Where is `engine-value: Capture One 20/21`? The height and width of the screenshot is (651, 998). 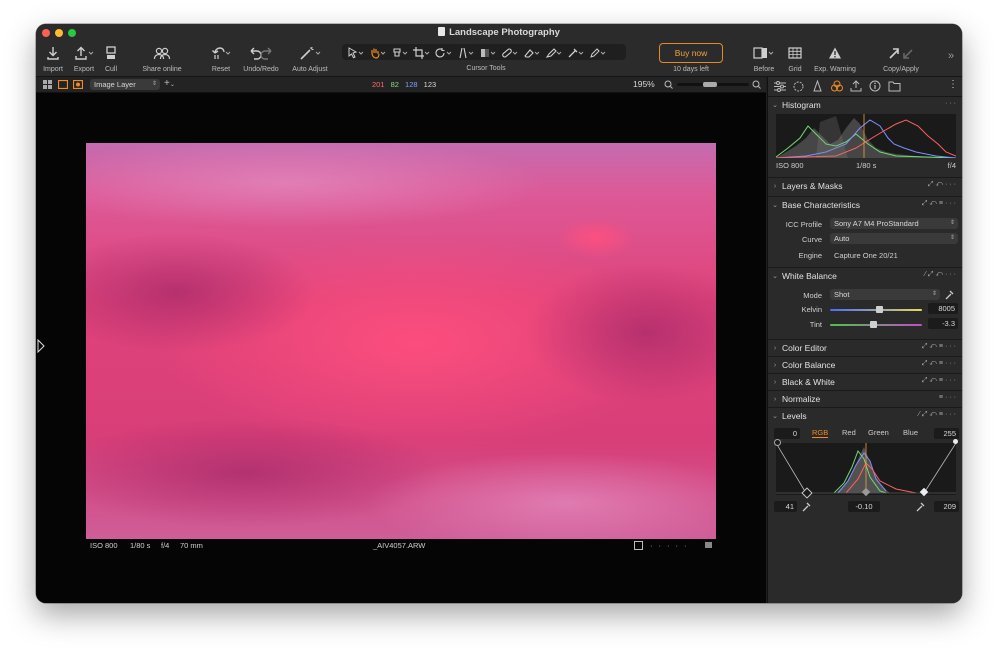 engine-value: Capture One 20/21 is located at coordinates (866, 255).